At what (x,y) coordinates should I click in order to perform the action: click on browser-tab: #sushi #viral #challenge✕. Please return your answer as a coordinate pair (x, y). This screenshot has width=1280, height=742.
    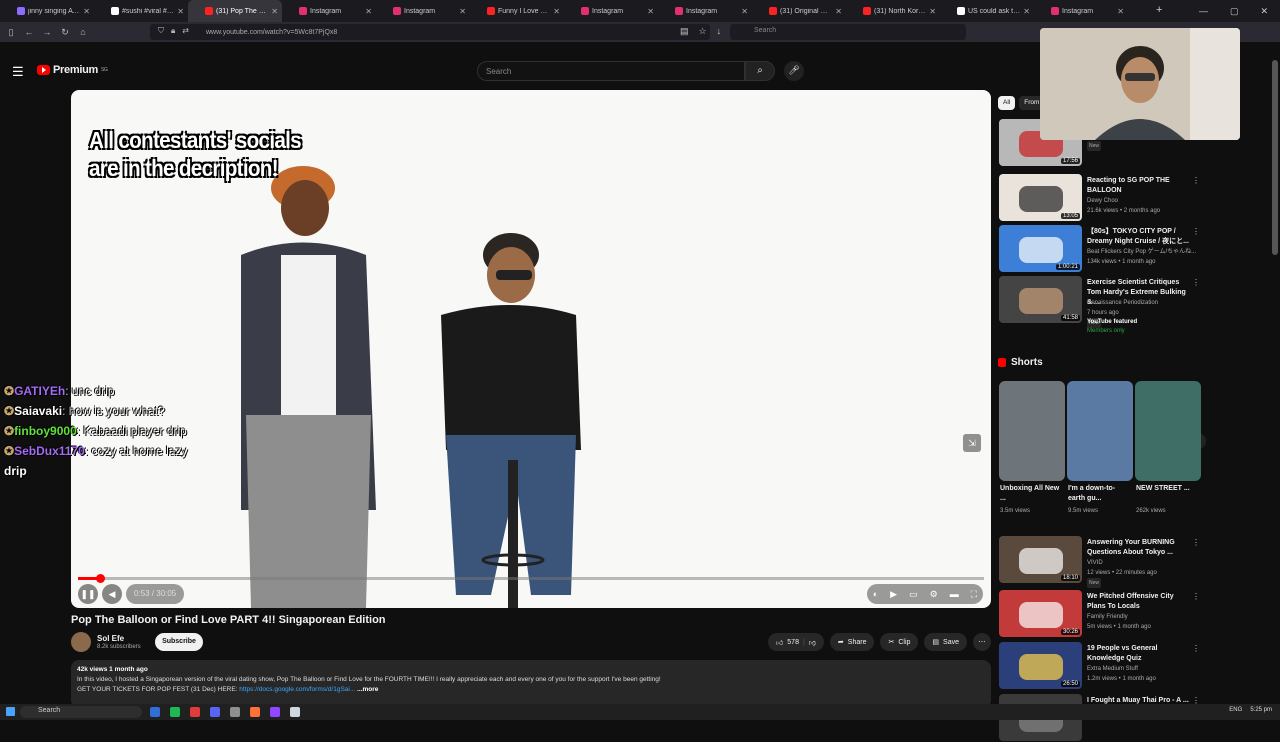
    Looking at the image, I should click on (141, 11).